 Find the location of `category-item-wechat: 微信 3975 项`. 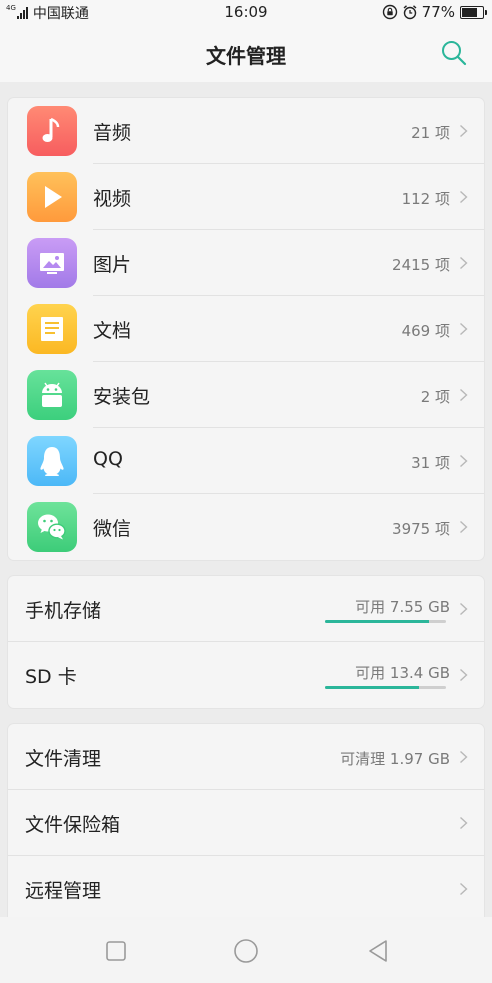

category-item-wechat: 微信 3975 项 is located at coordinates (246, 527).